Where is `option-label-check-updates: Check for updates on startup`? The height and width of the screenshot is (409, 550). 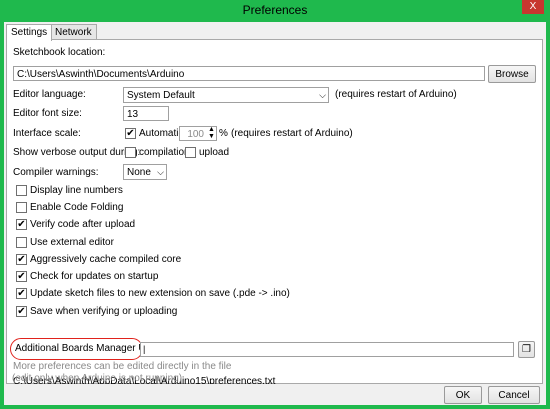
option-label-check-updates: Check for updates on startup is located at coordinates (94, 276).